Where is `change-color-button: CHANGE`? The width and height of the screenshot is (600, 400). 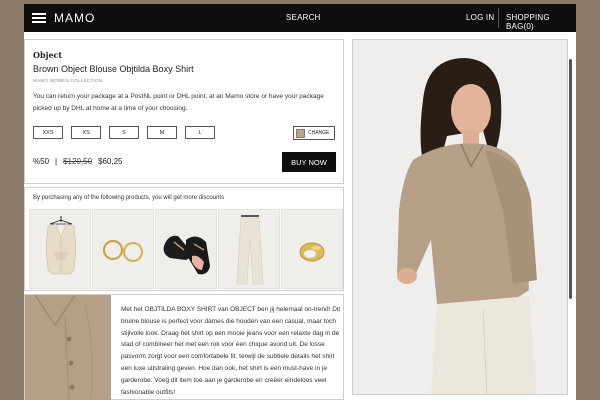
change-color-button: CHANGE is located at coordinates (314, 133).